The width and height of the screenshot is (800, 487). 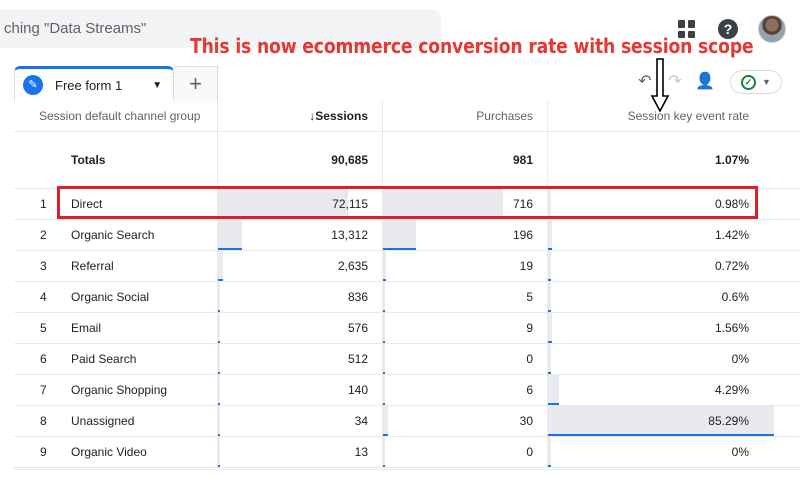 What do you see at coordinates (731, 160) in the screenshot?
I see `totals-rate: 1.07%` at bounding box center [731, 160].